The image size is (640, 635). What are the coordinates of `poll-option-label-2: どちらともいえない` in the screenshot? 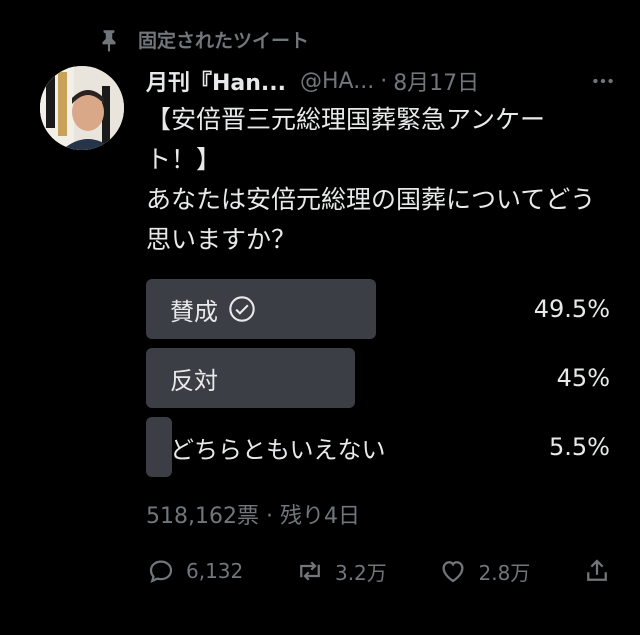 It's located at (278, 449).